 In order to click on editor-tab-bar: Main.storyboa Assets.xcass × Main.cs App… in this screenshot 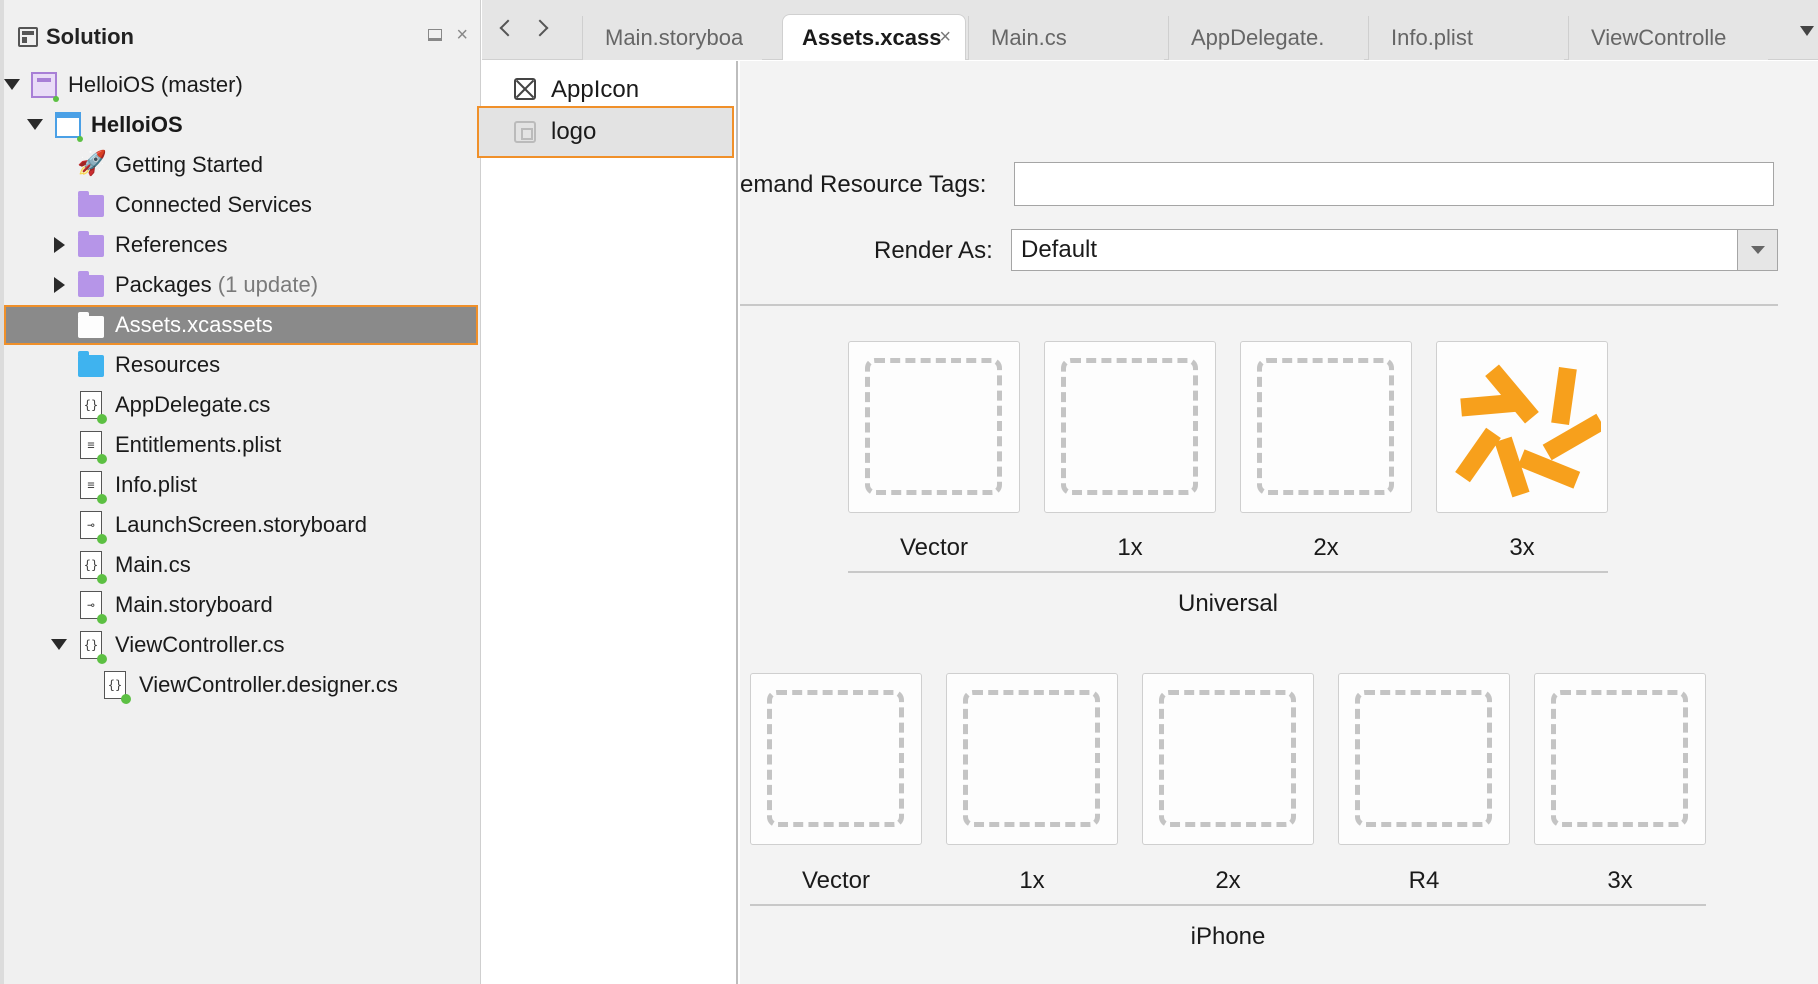, I will do `click(1150, 30)`.